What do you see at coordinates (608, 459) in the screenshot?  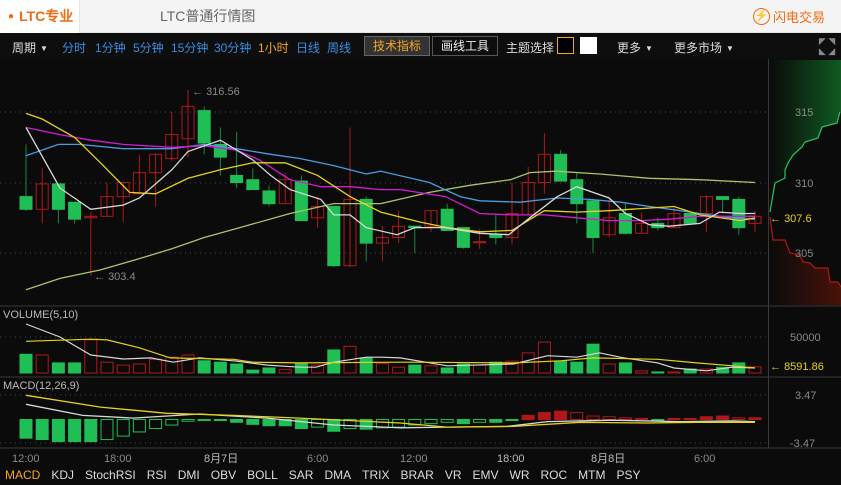 I see `date-label: 8月8日` at bounding box center [608, 459].